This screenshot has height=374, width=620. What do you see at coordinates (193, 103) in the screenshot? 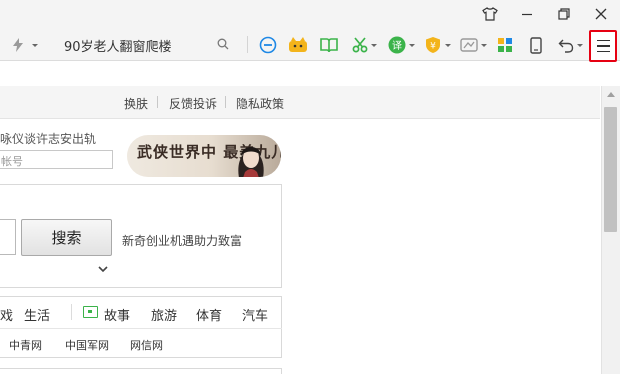
I see `feedback-link: 反馈投诉` at bounding box center [193, 103].